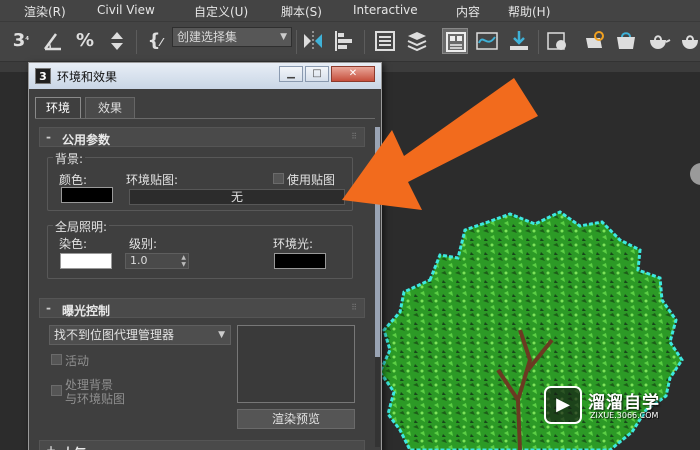  I want to click on layer-explorer-icon, so click(417, 41).